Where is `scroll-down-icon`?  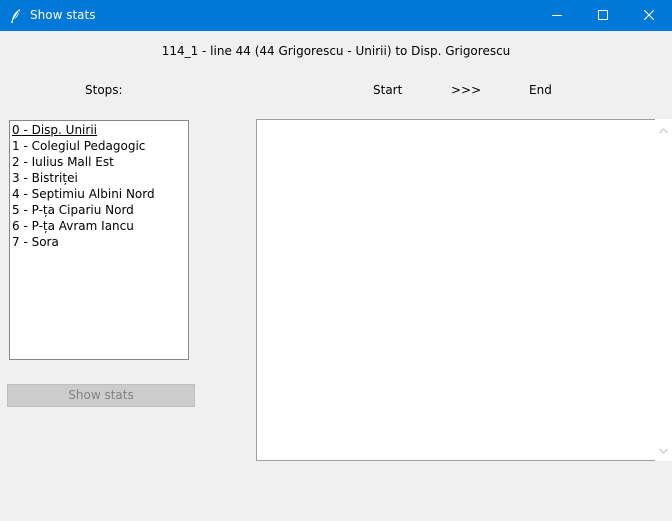 scroll-down-icon is located at coordinates (663, 450).